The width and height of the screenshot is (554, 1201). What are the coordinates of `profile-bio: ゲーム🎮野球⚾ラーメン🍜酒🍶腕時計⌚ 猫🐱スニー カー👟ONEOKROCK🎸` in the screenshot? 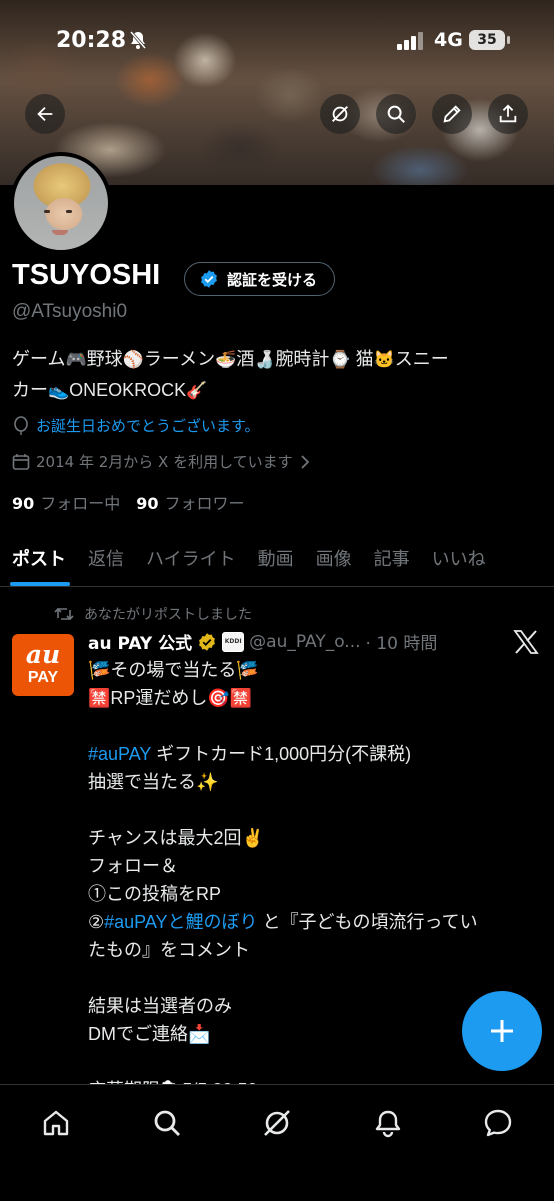 It's located at (278, 375).